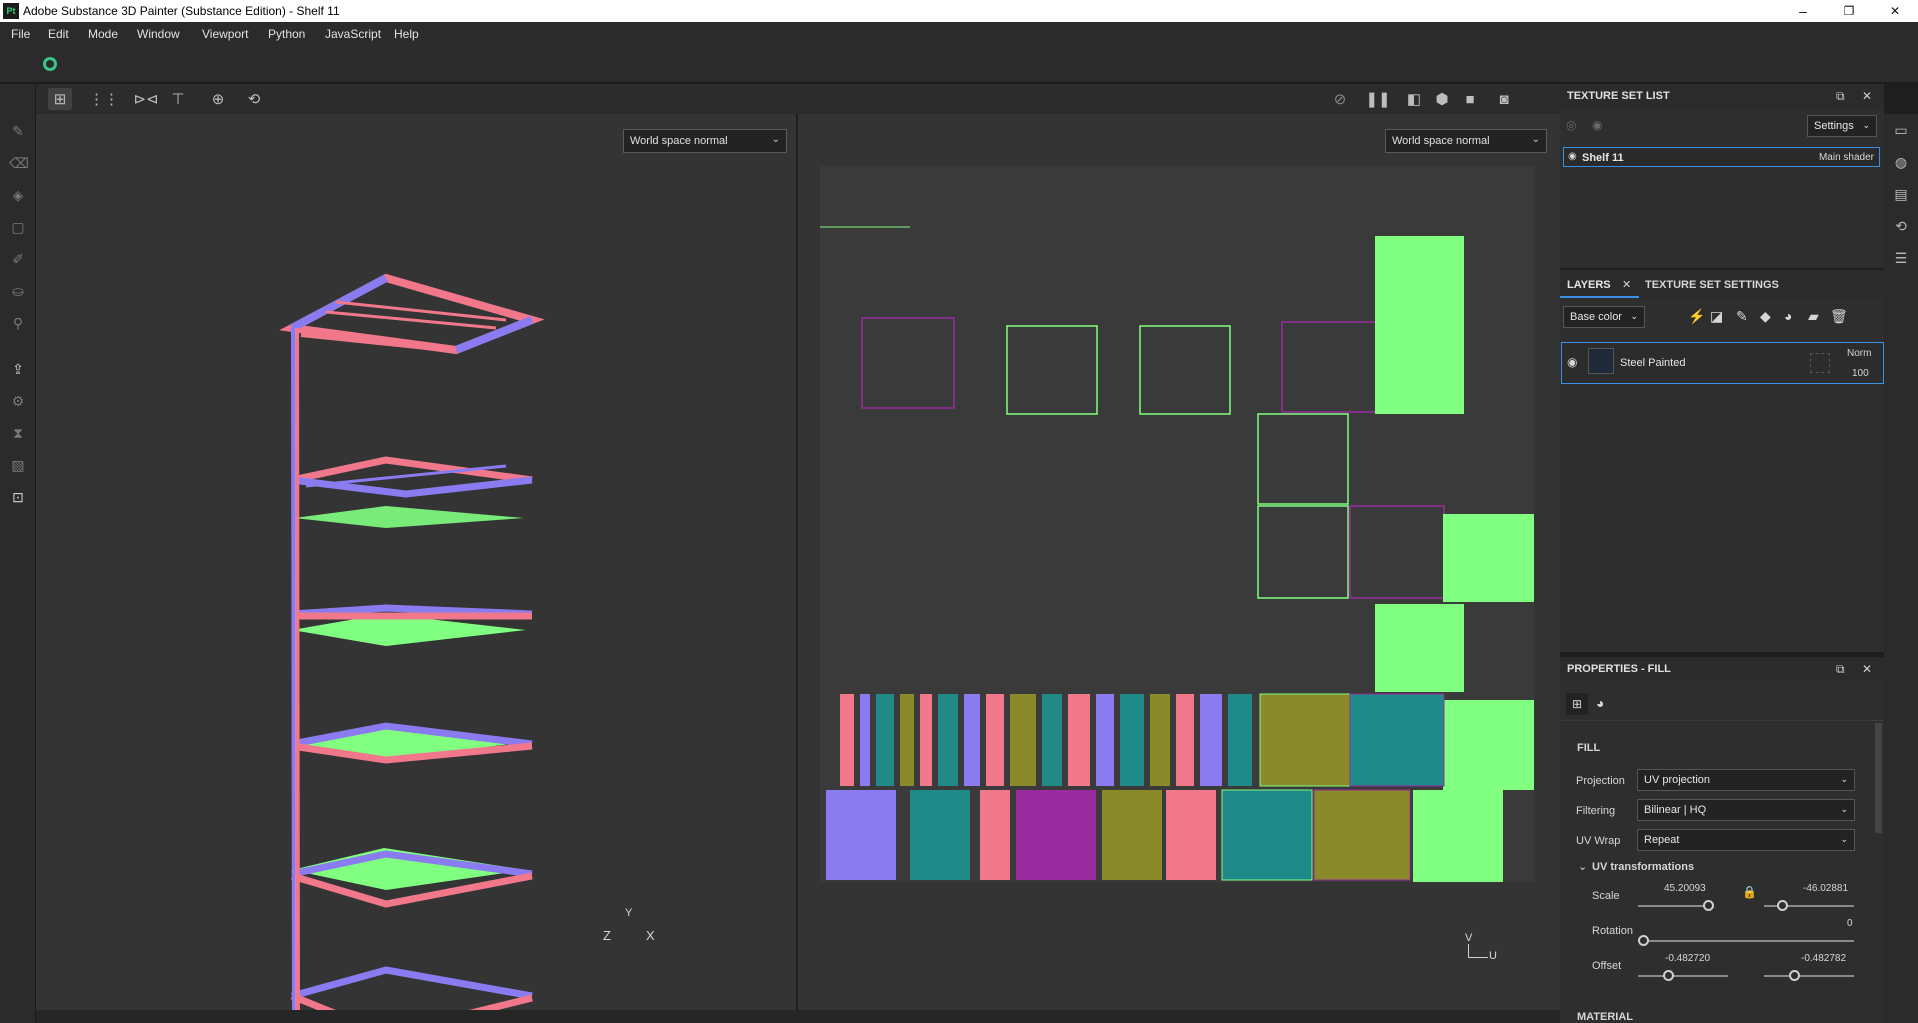 This screenshot has height=1023, width=1918. What do you see at coordinates (1469, 938) in the screenshot?
I see `axis-v-label: V` at bounding box center [1469, 938].